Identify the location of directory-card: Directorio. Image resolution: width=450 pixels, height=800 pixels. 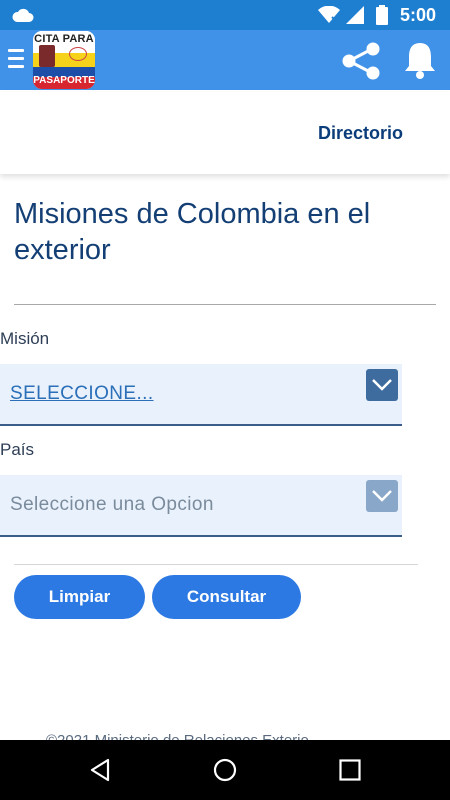
(225, 133).